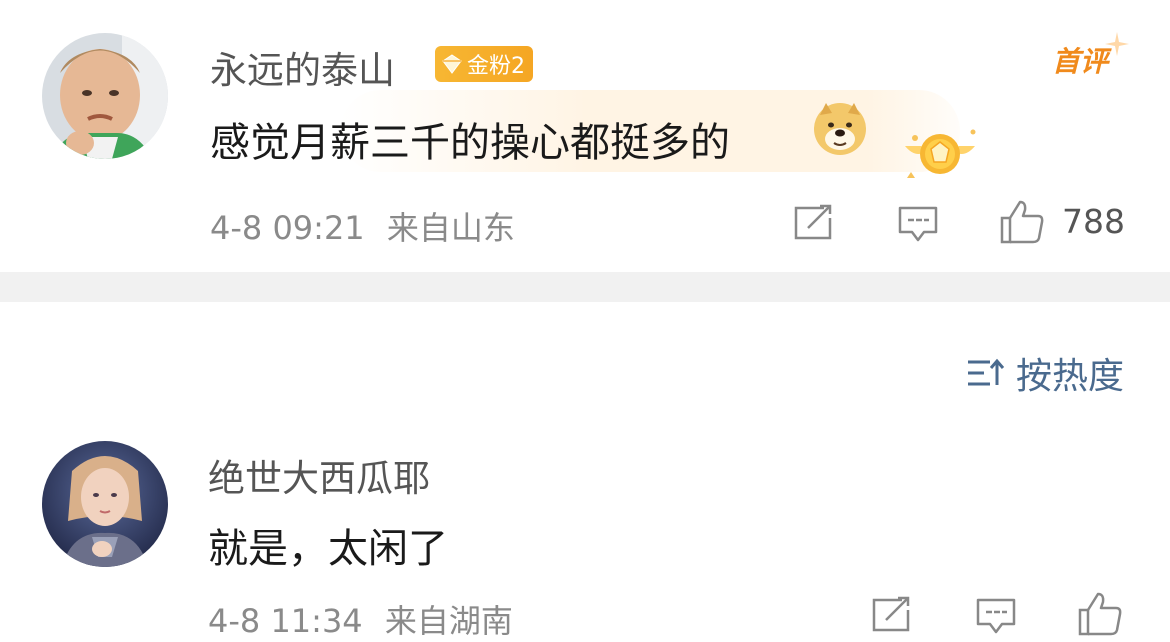 The height and width of the screenshot is (642, 1170). I want to click on comment-meta: 4-8 11:34 来自湖南, so click(360, 619).